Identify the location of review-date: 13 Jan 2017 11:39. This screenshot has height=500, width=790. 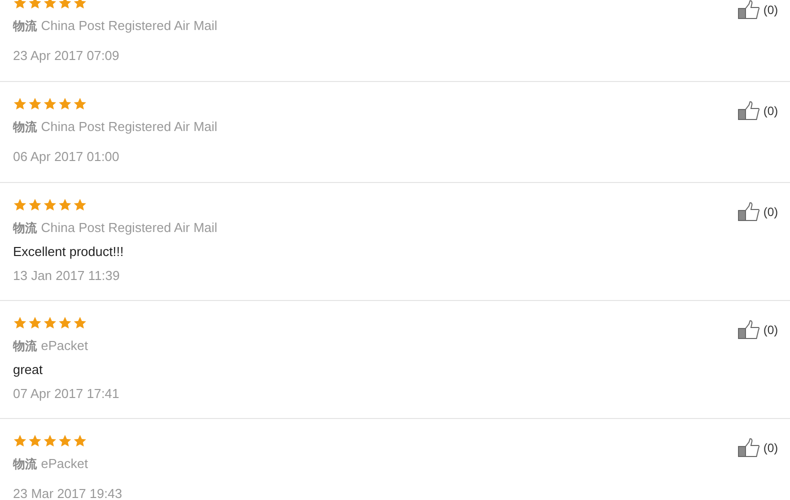
(66, 276).